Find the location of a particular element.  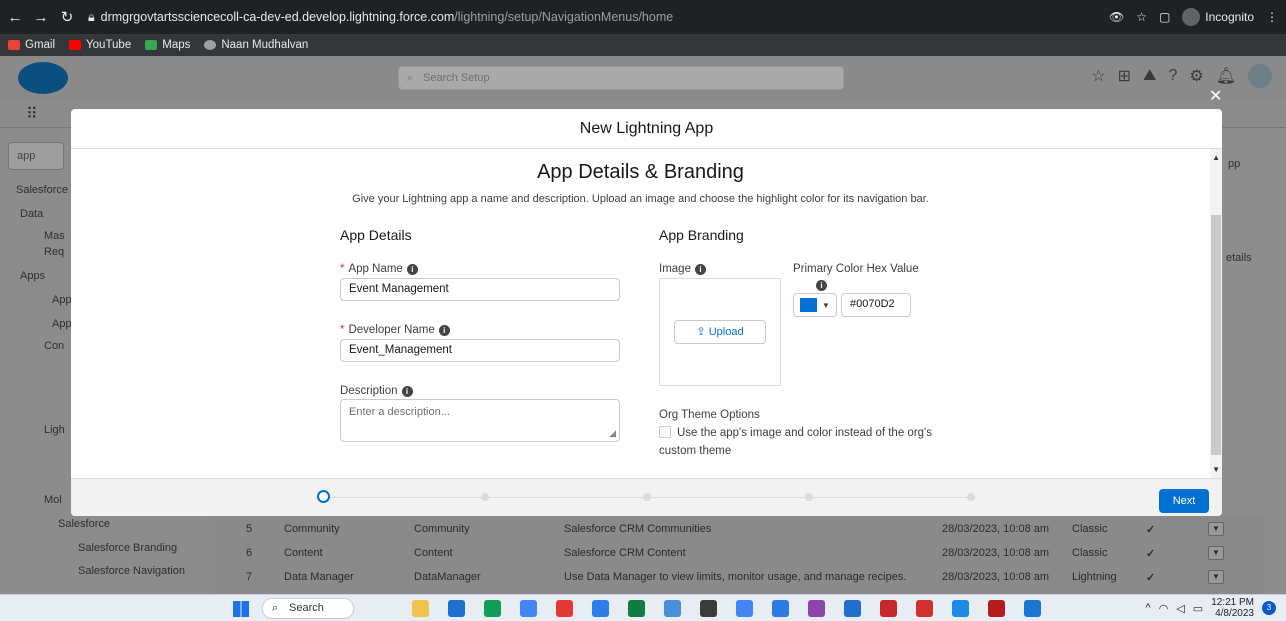

help-icon: ? is located at coordinates (1172, 76).